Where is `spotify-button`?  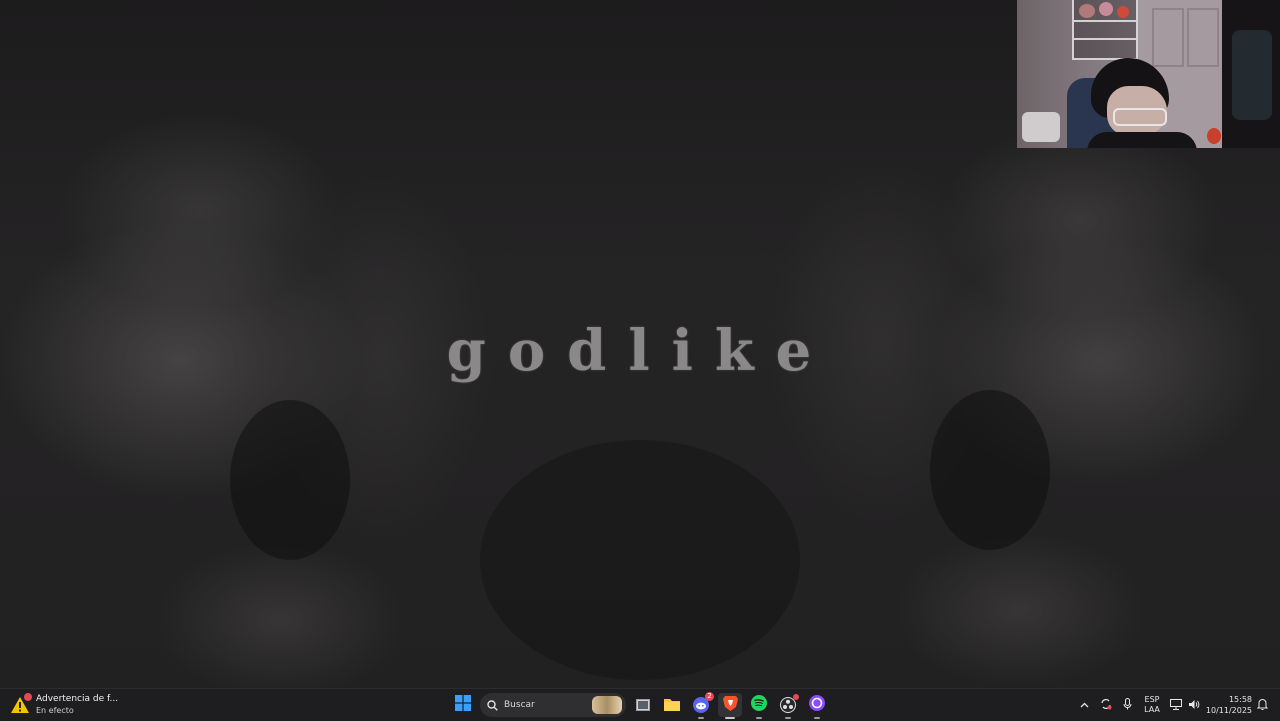 spotify-button is located at coordinates (759, 706).